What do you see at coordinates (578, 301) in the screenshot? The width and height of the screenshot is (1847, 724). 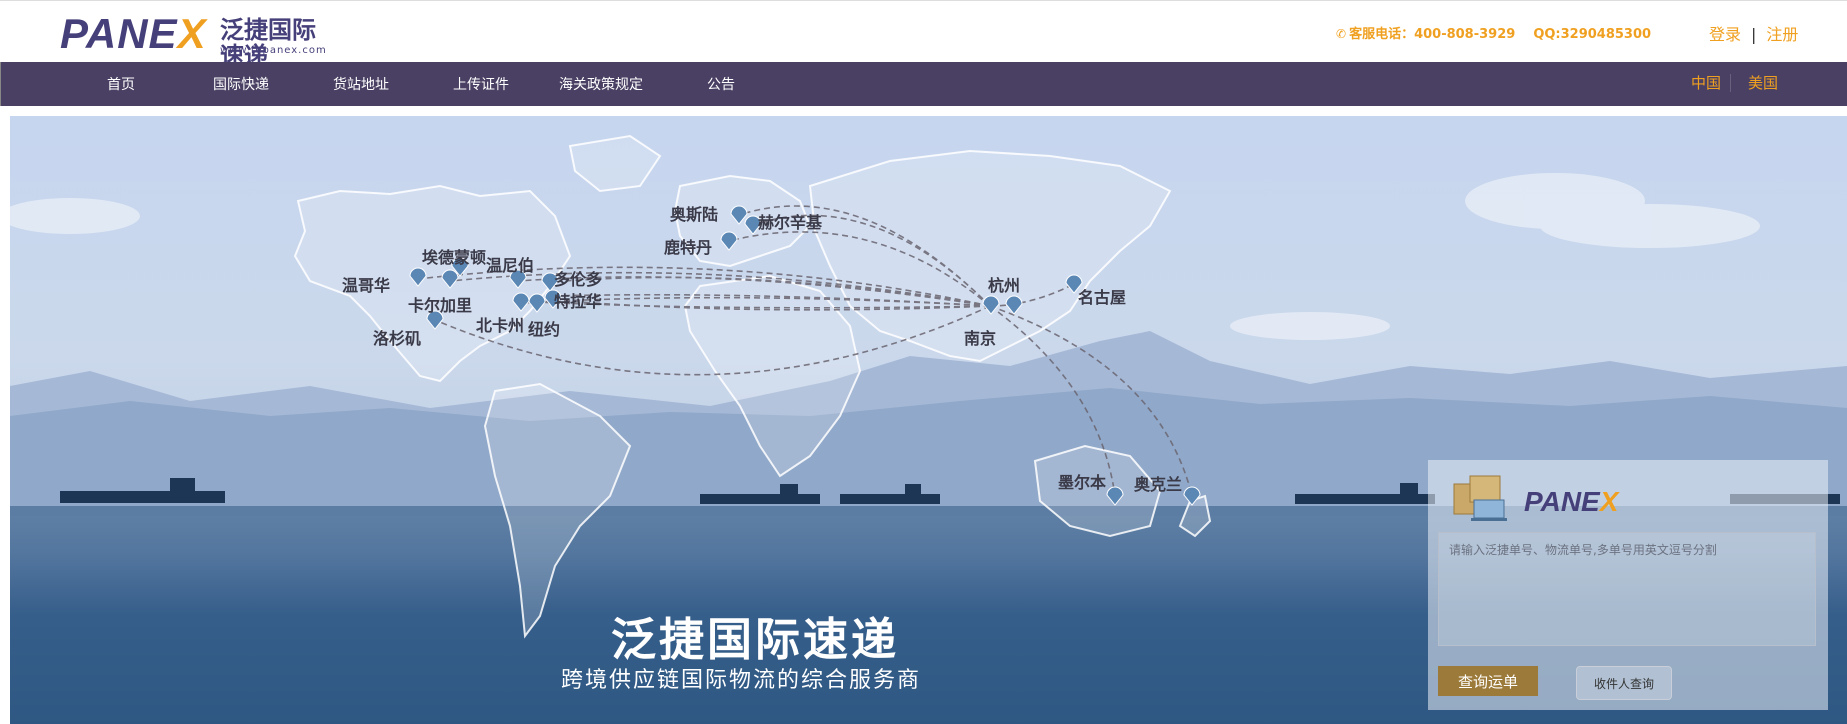 I see `city-label-delaware: 特拉华` at bounding box center [578, 301].